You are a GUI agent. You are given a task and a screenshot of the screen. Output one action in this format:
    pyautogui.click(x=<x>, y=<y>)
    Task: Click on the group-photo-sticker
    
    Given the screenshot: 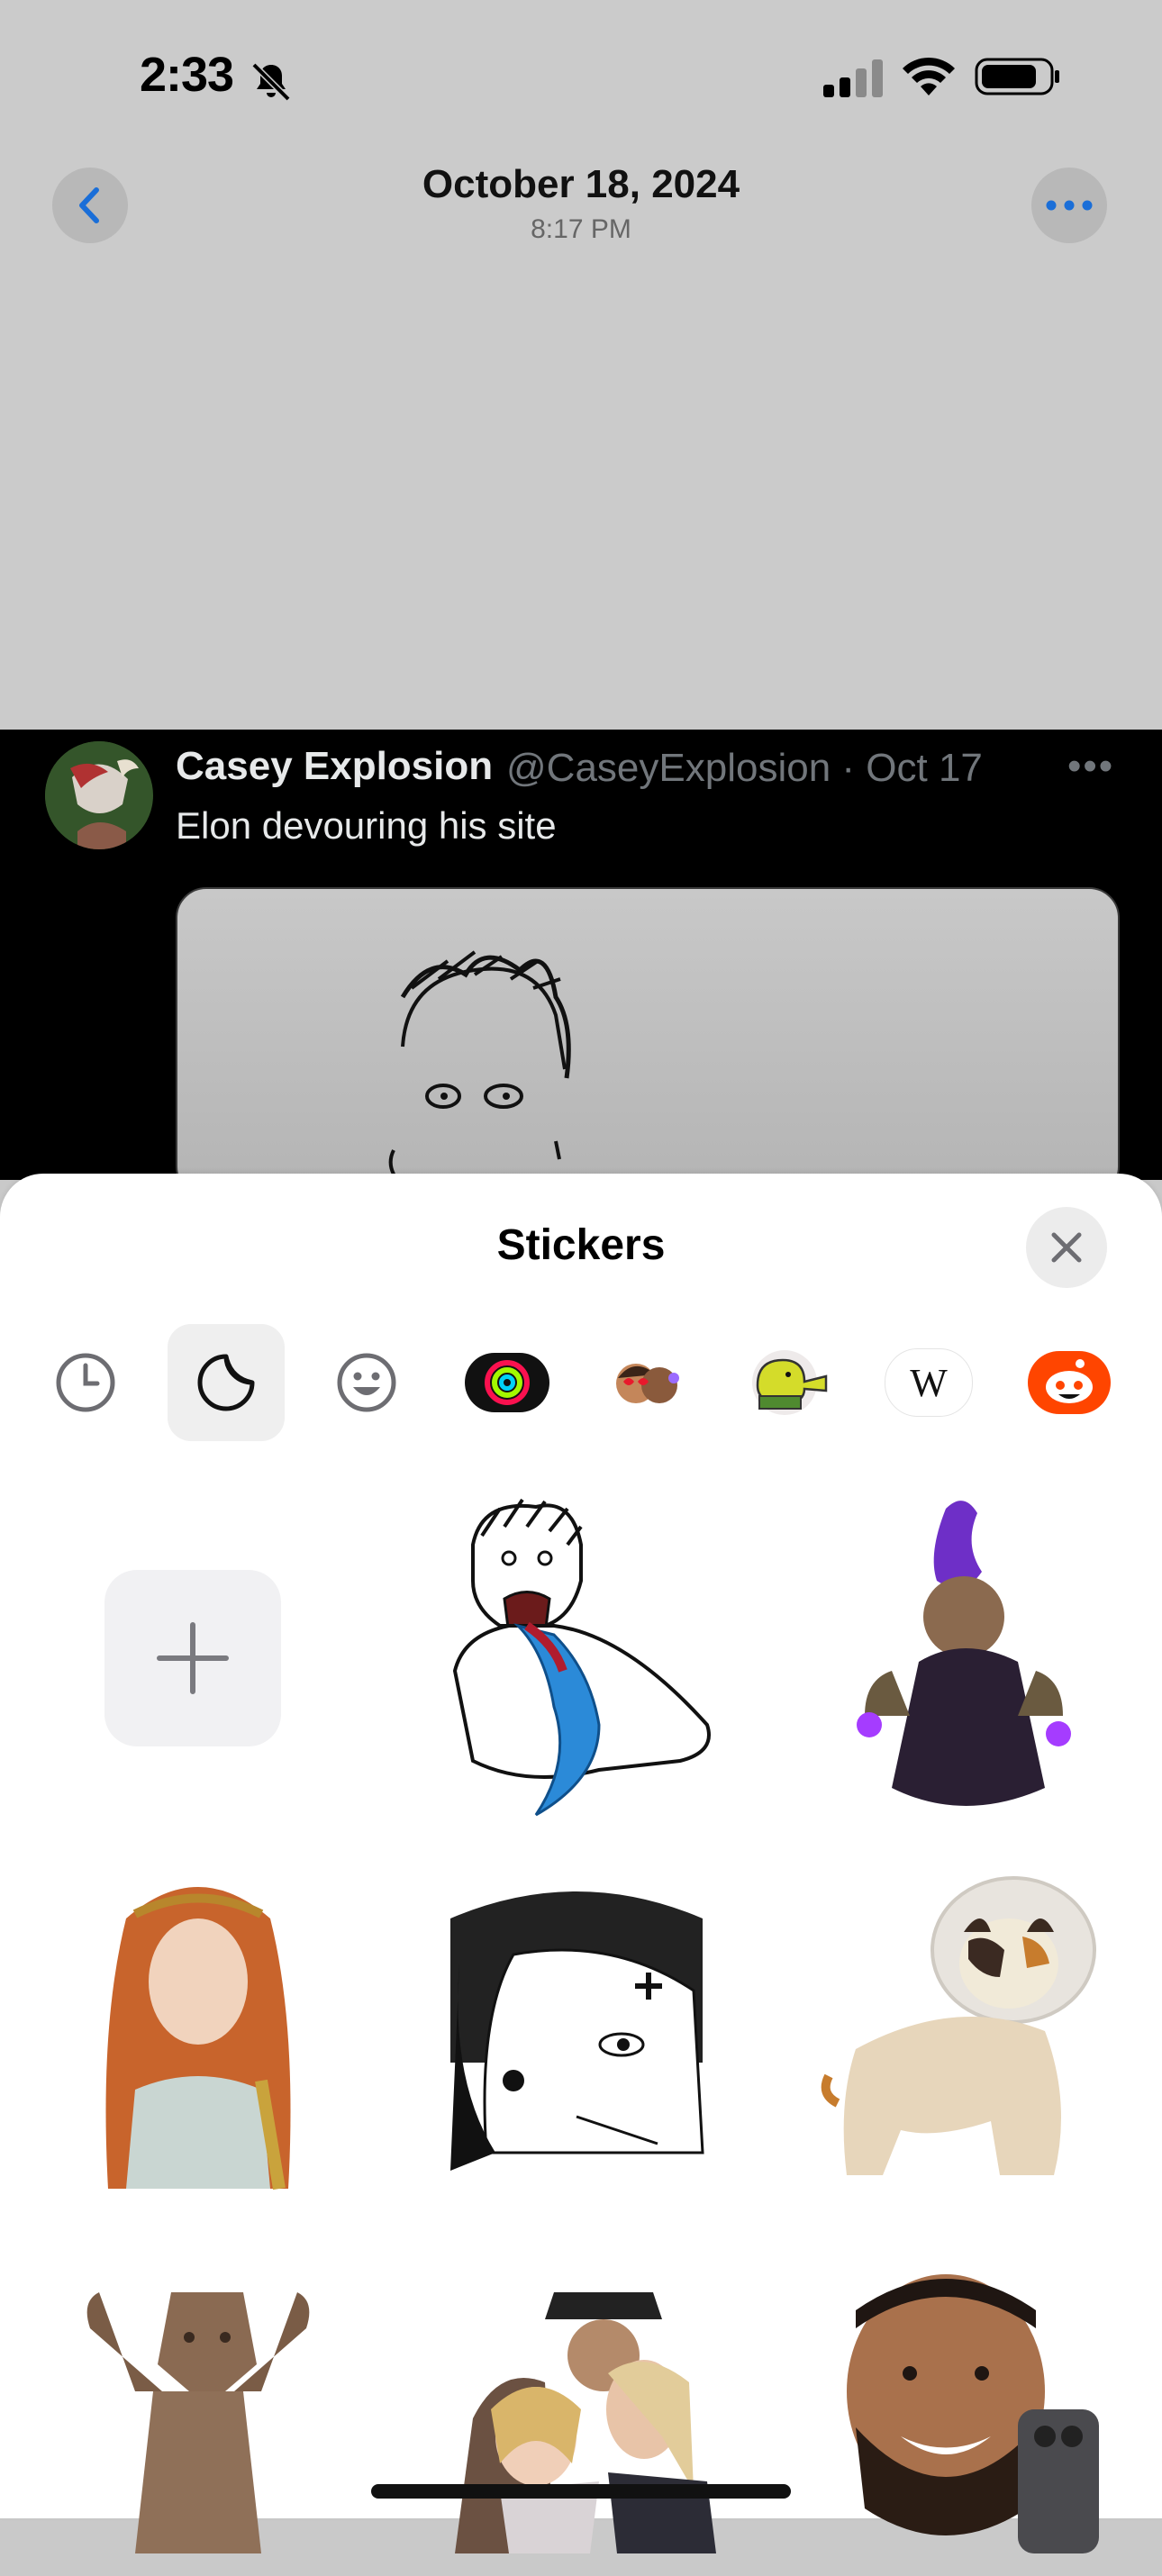 What is the action you would take?
    pyautogui.click(x=581, y=2405)
    